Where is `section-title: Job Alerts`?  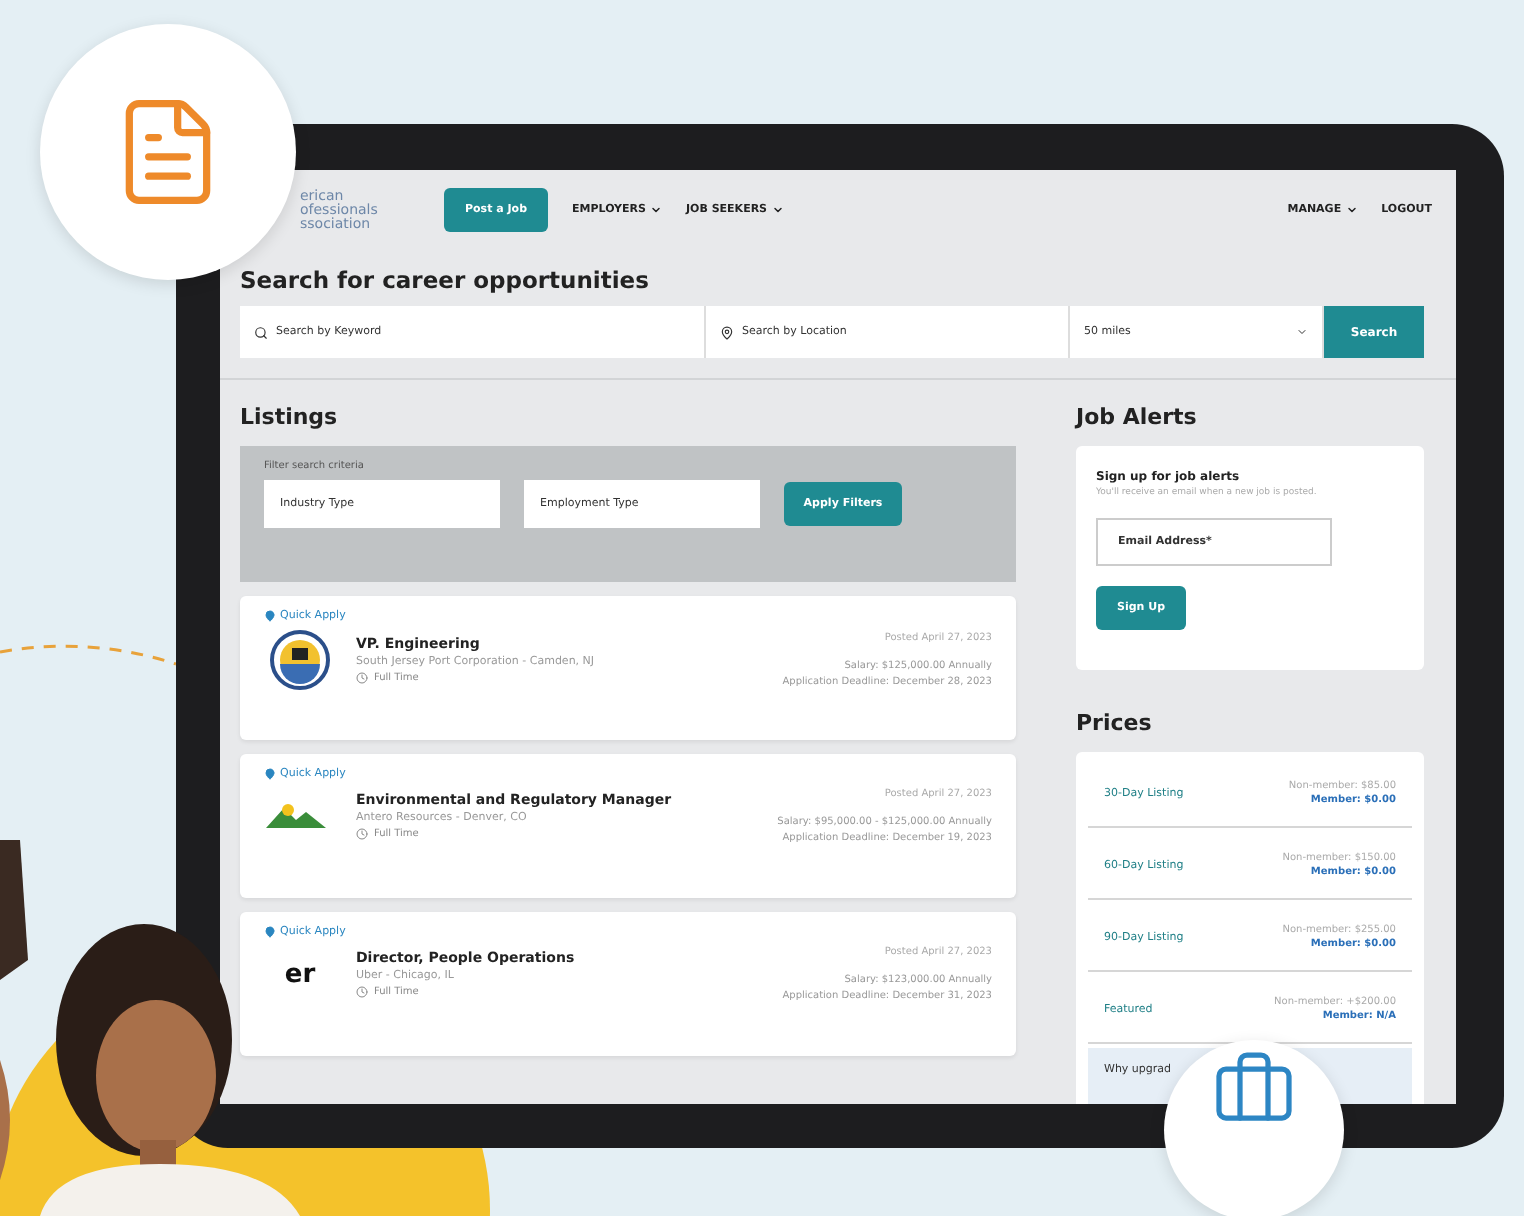
section-title: Job Alerts is located at coordinates (1137, 417).